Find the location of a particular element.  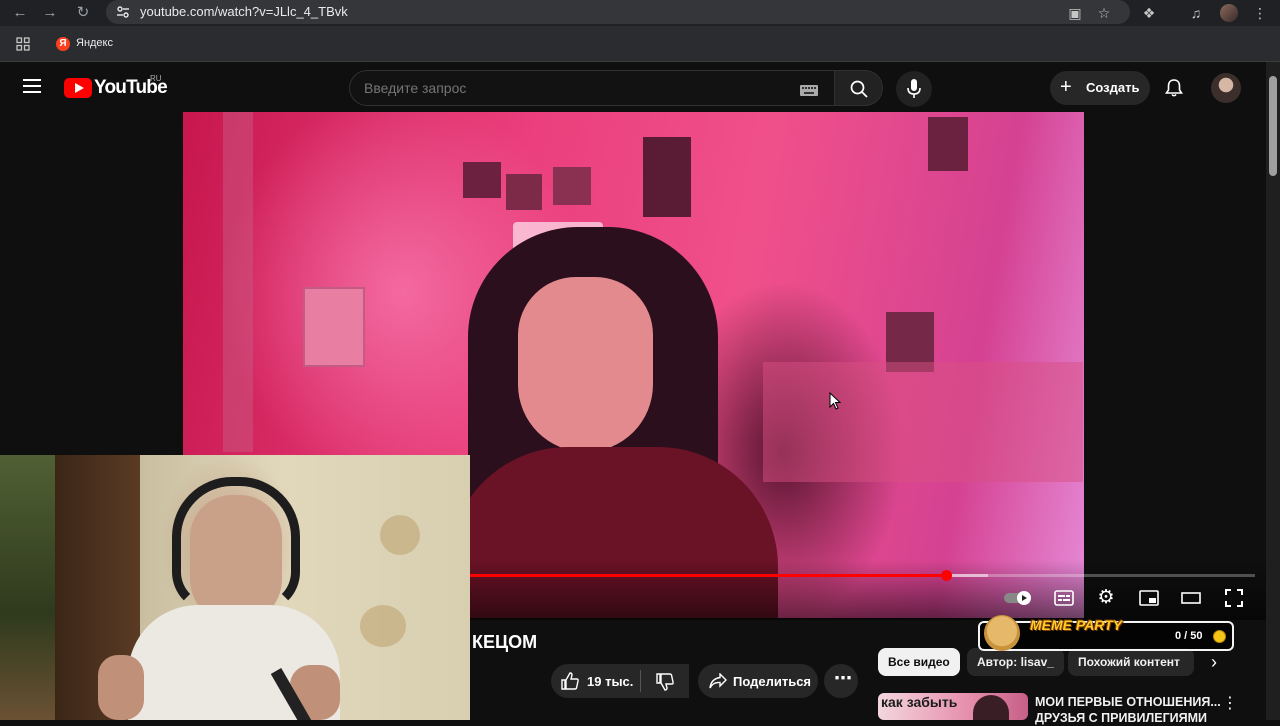

extensions-icon: ❖ is located at coordinates (1149, 13).